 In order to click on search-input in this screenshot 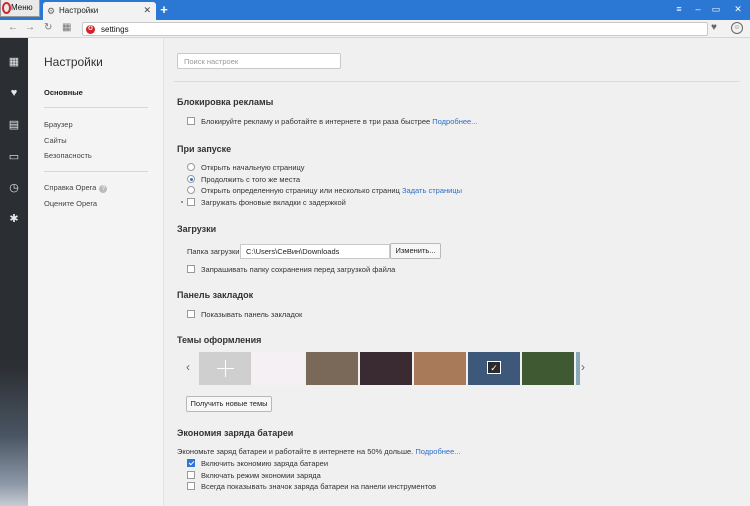, I will do `click(259, 61)`.